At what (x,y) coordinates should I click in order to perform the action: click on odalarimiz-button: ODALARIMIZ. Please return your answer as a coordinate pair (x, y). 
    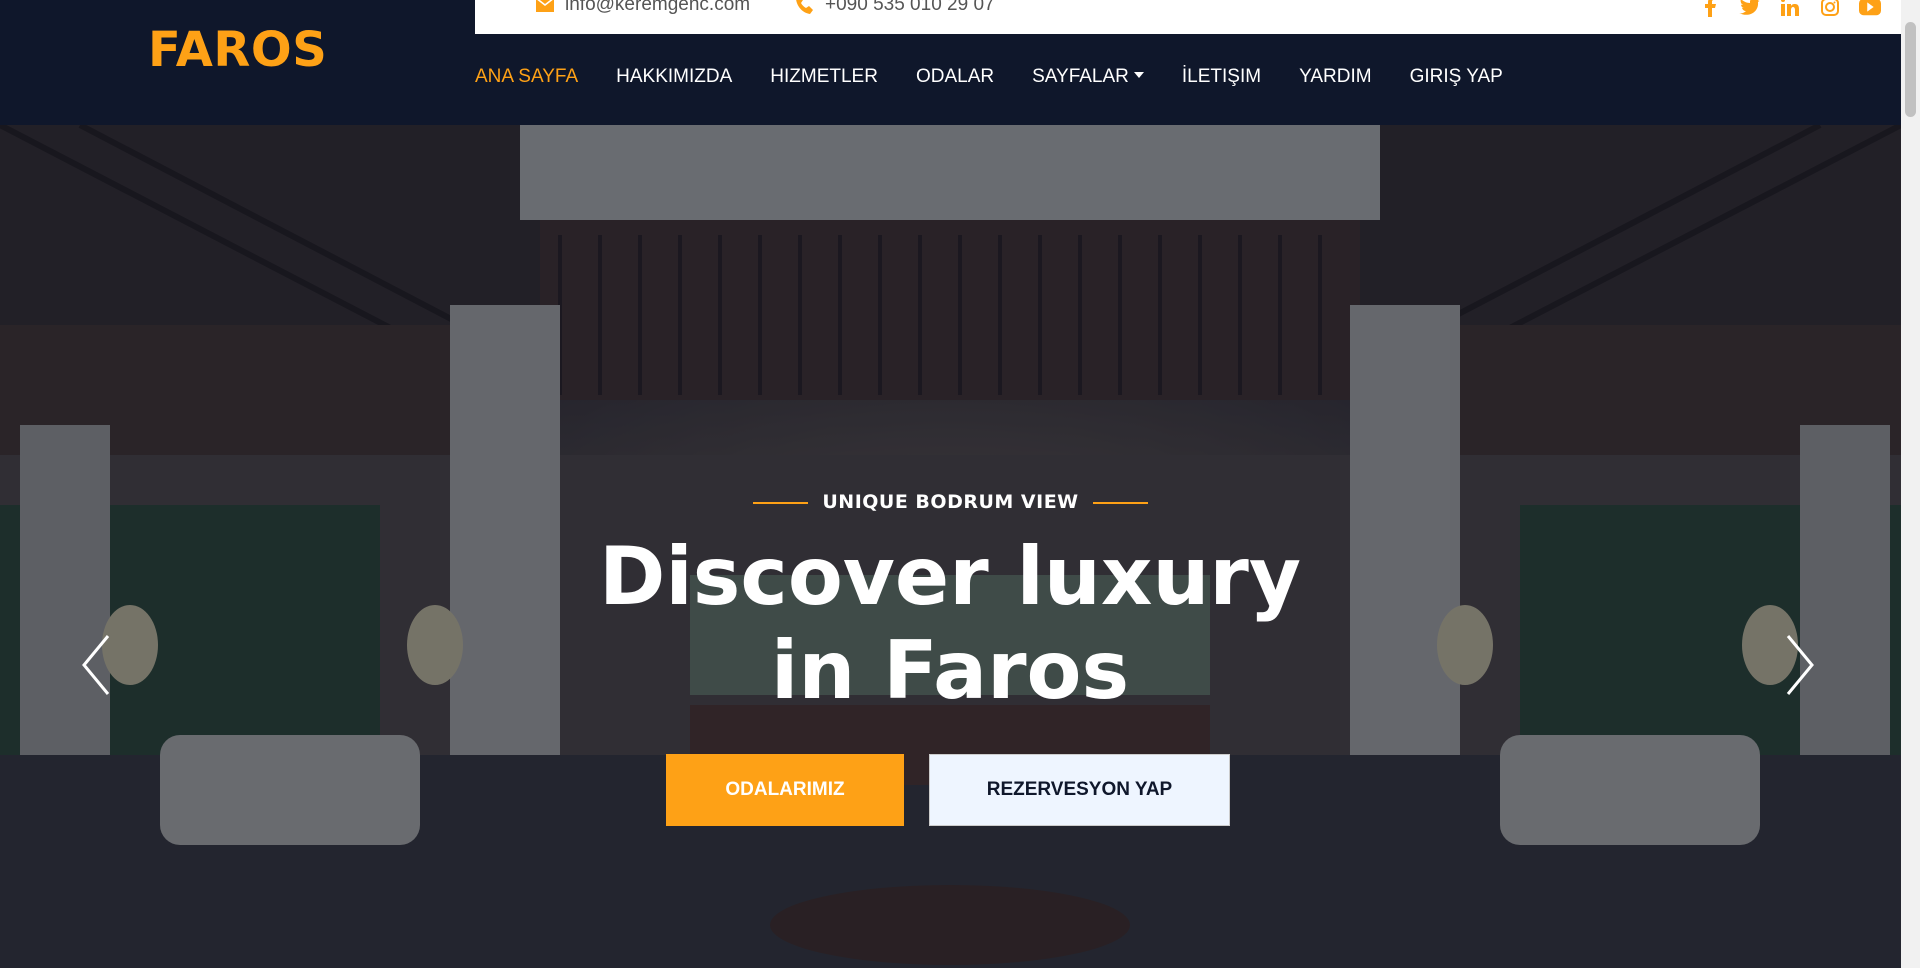
    Looking at the image, I should click on (785, 790).